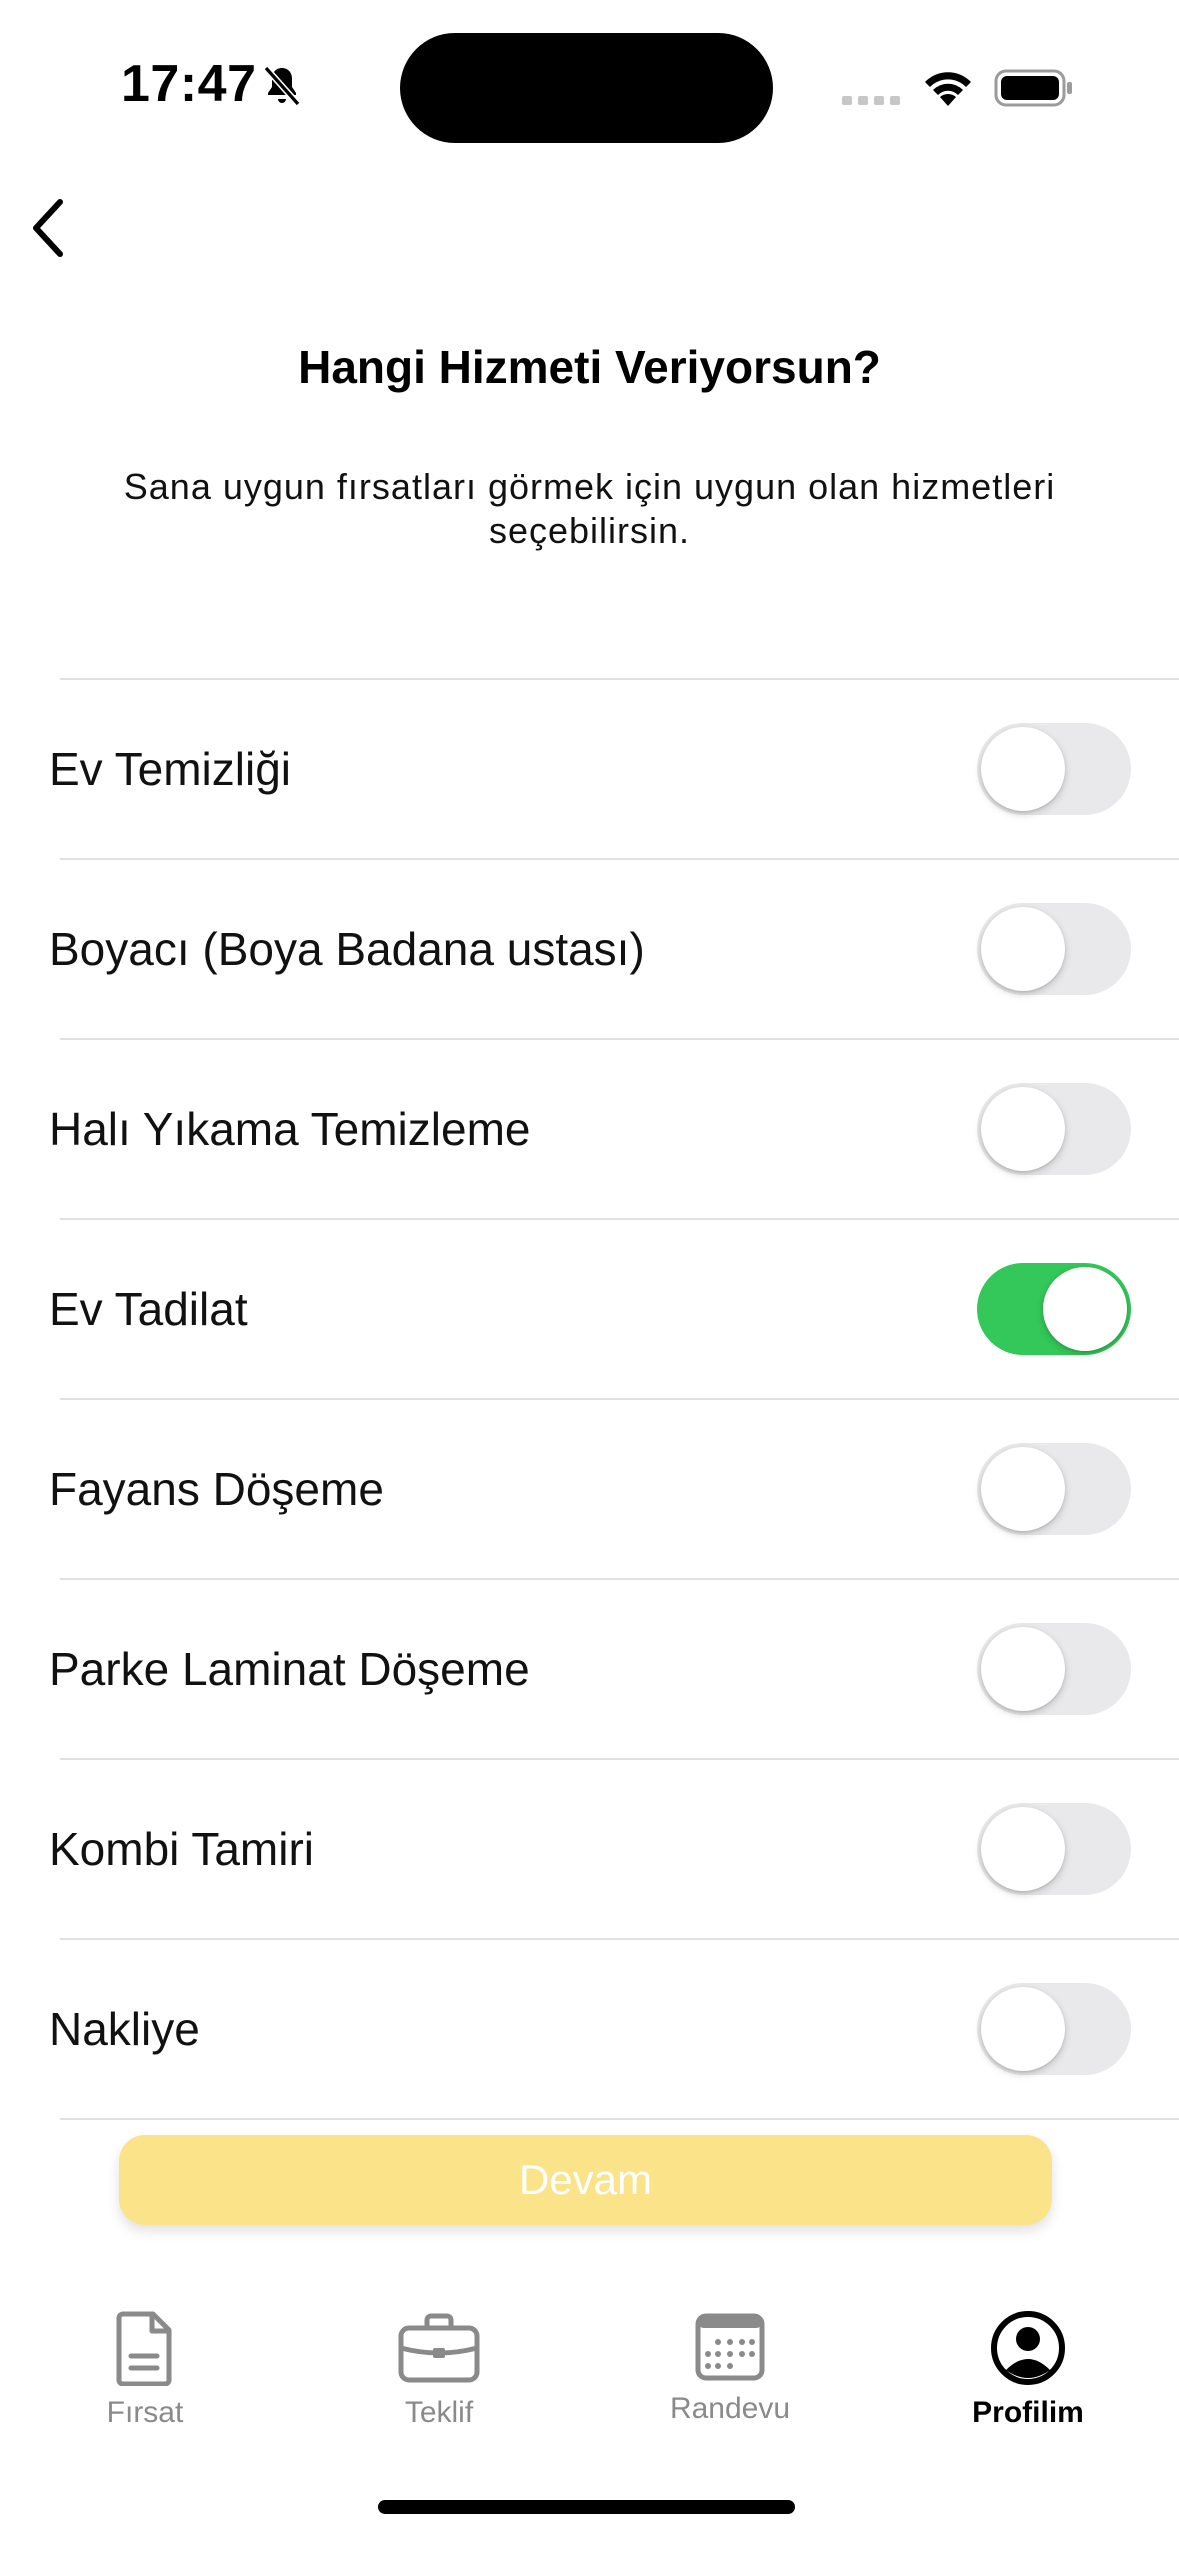 The height and width of the screenshot is (2556, 1179). I want to click on calendar-icon, so click(730, 2347).